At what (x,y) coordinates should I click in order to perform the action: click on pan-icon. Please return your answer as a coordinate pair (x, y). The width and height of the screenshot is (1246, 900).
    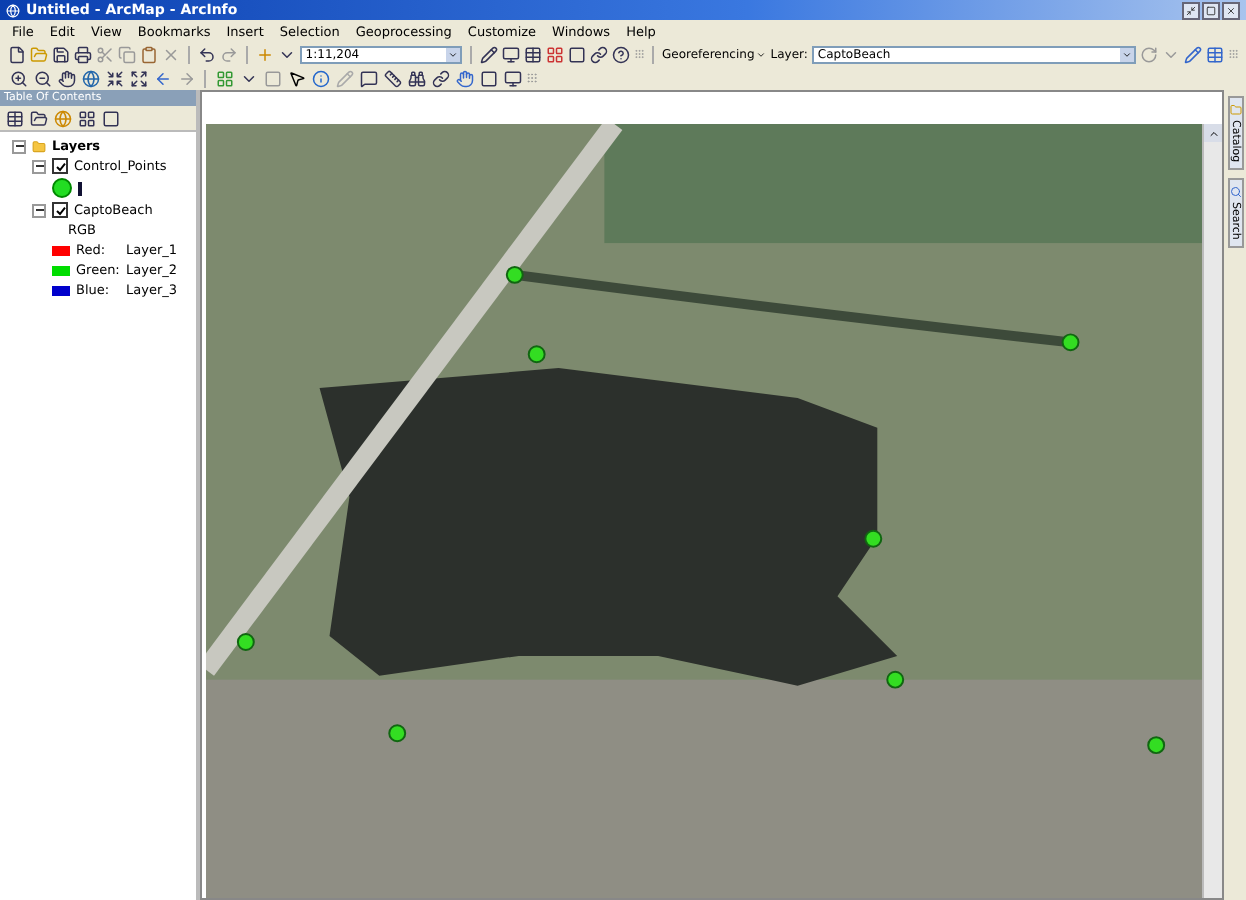
    Looking at the image, I should click on (66, 78).